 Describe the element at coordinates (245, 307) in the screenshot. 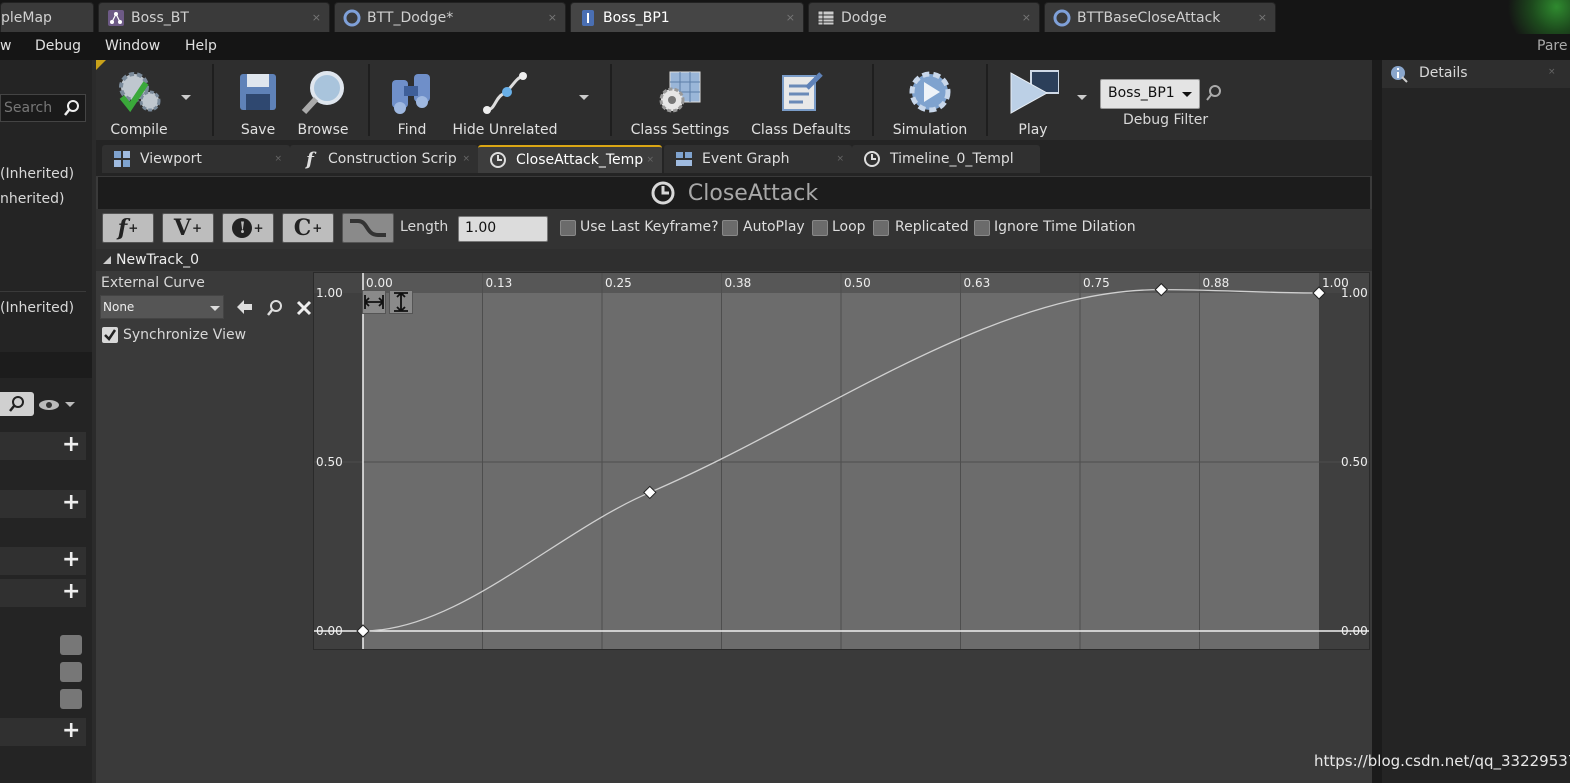

I see `arrow-left-icon` at that location.